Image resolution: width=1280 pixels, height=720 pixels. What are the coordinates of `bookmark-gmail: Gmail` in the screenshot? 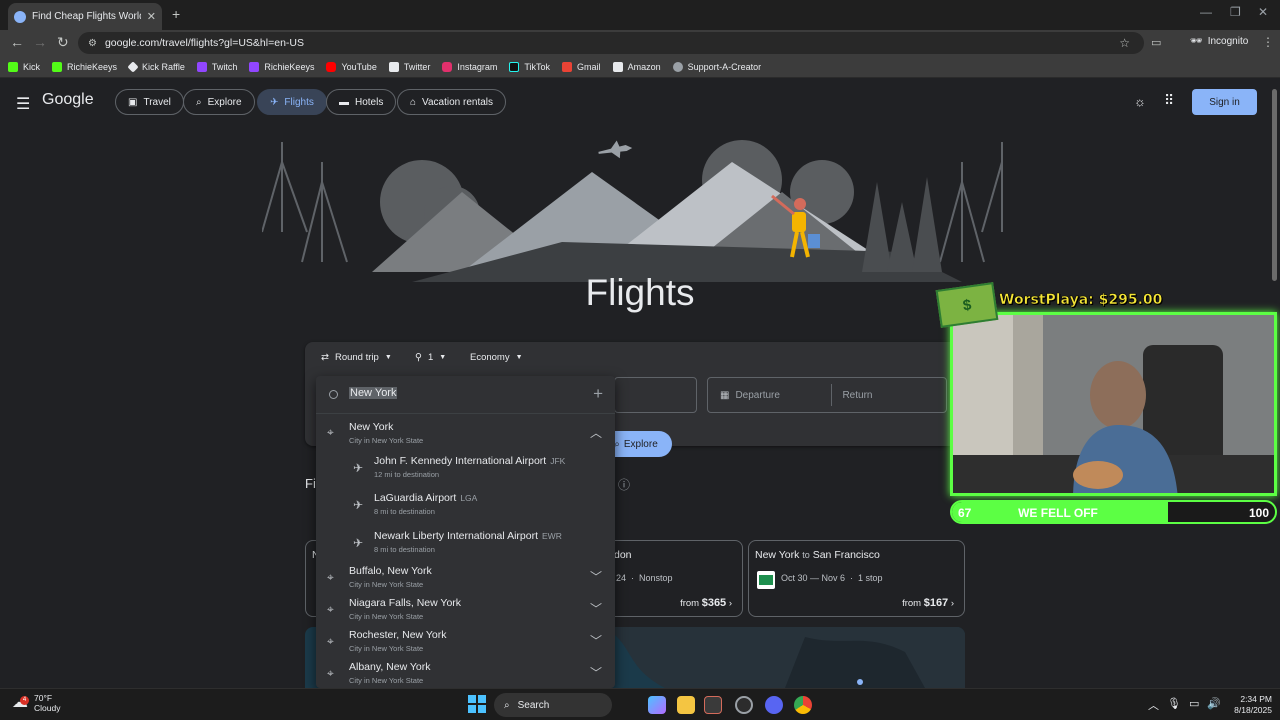 It's located at (581, 66).